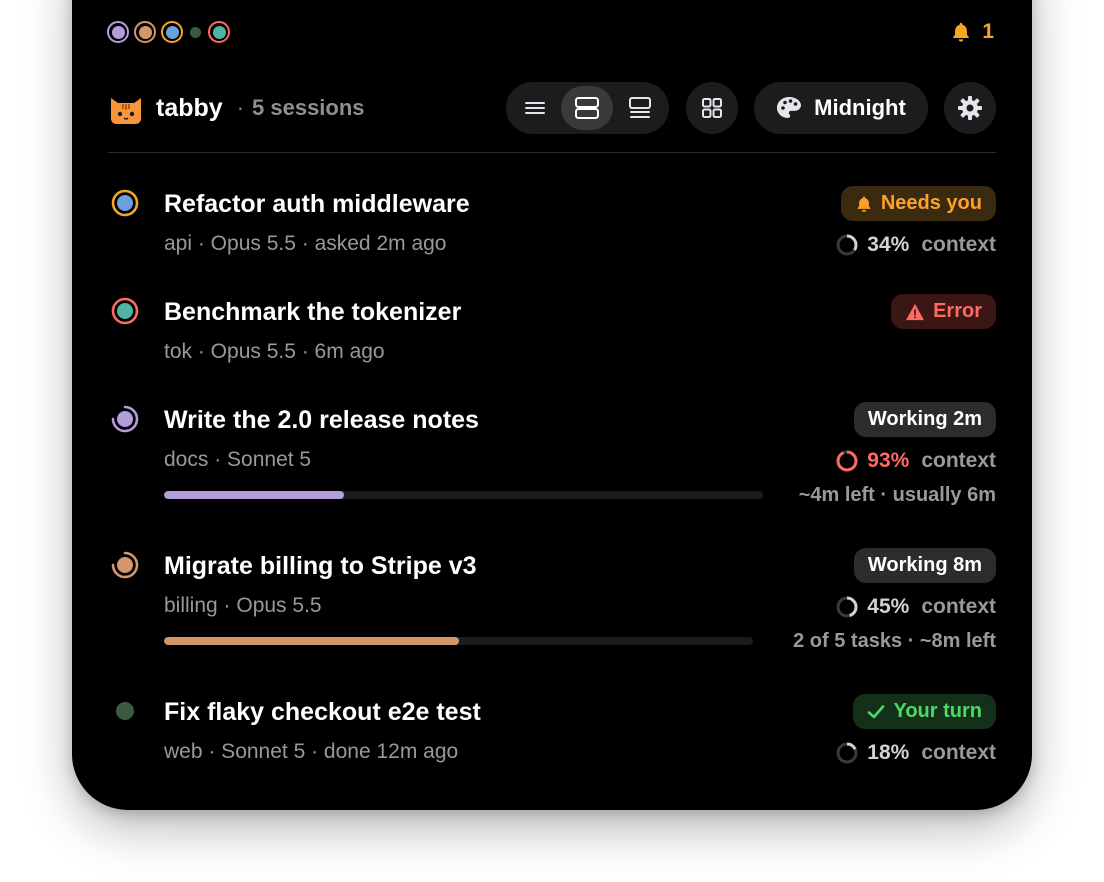 This screenshot has height=882, width=1104. I want to click on theme-button: Midnight, so click(841, 108).